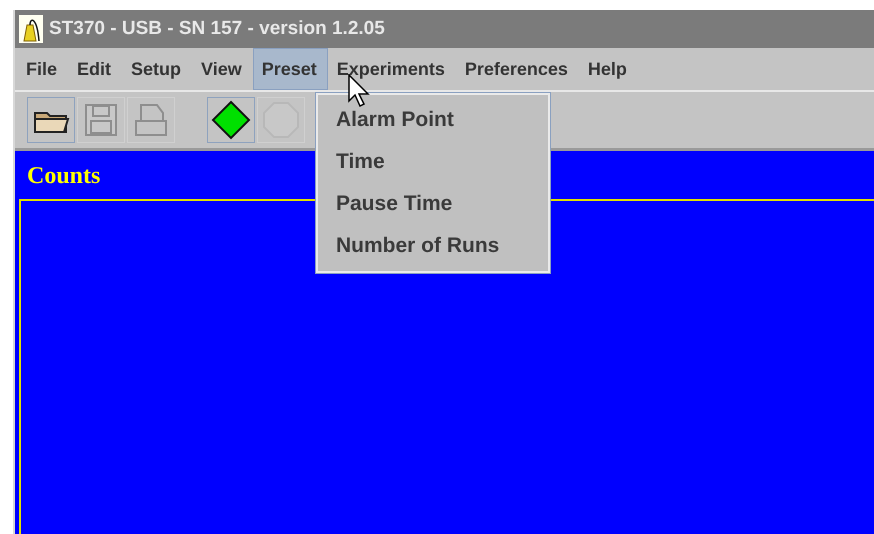 The width and height of the screenshot is (874, 534). I want to click on menu-item: Edit, so click(95, 69).